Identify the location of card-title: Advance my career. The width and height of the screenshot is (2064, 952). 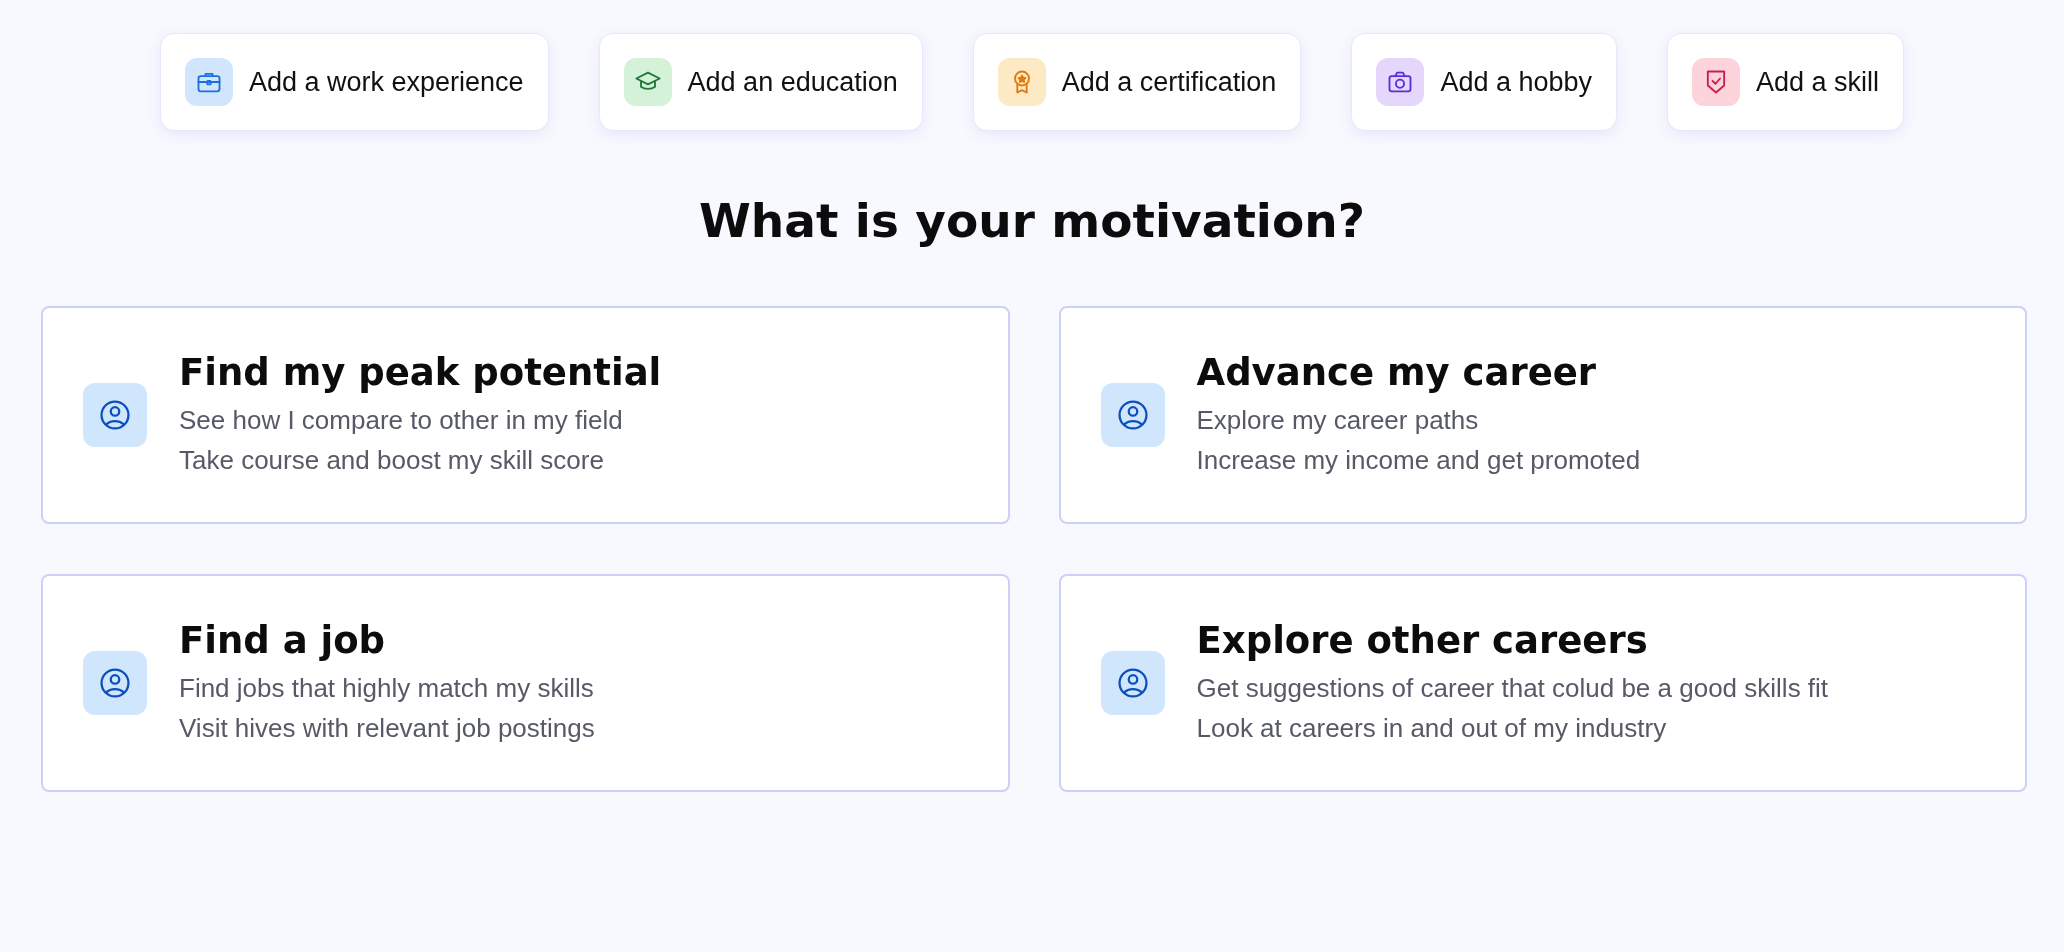
(1397, 372).